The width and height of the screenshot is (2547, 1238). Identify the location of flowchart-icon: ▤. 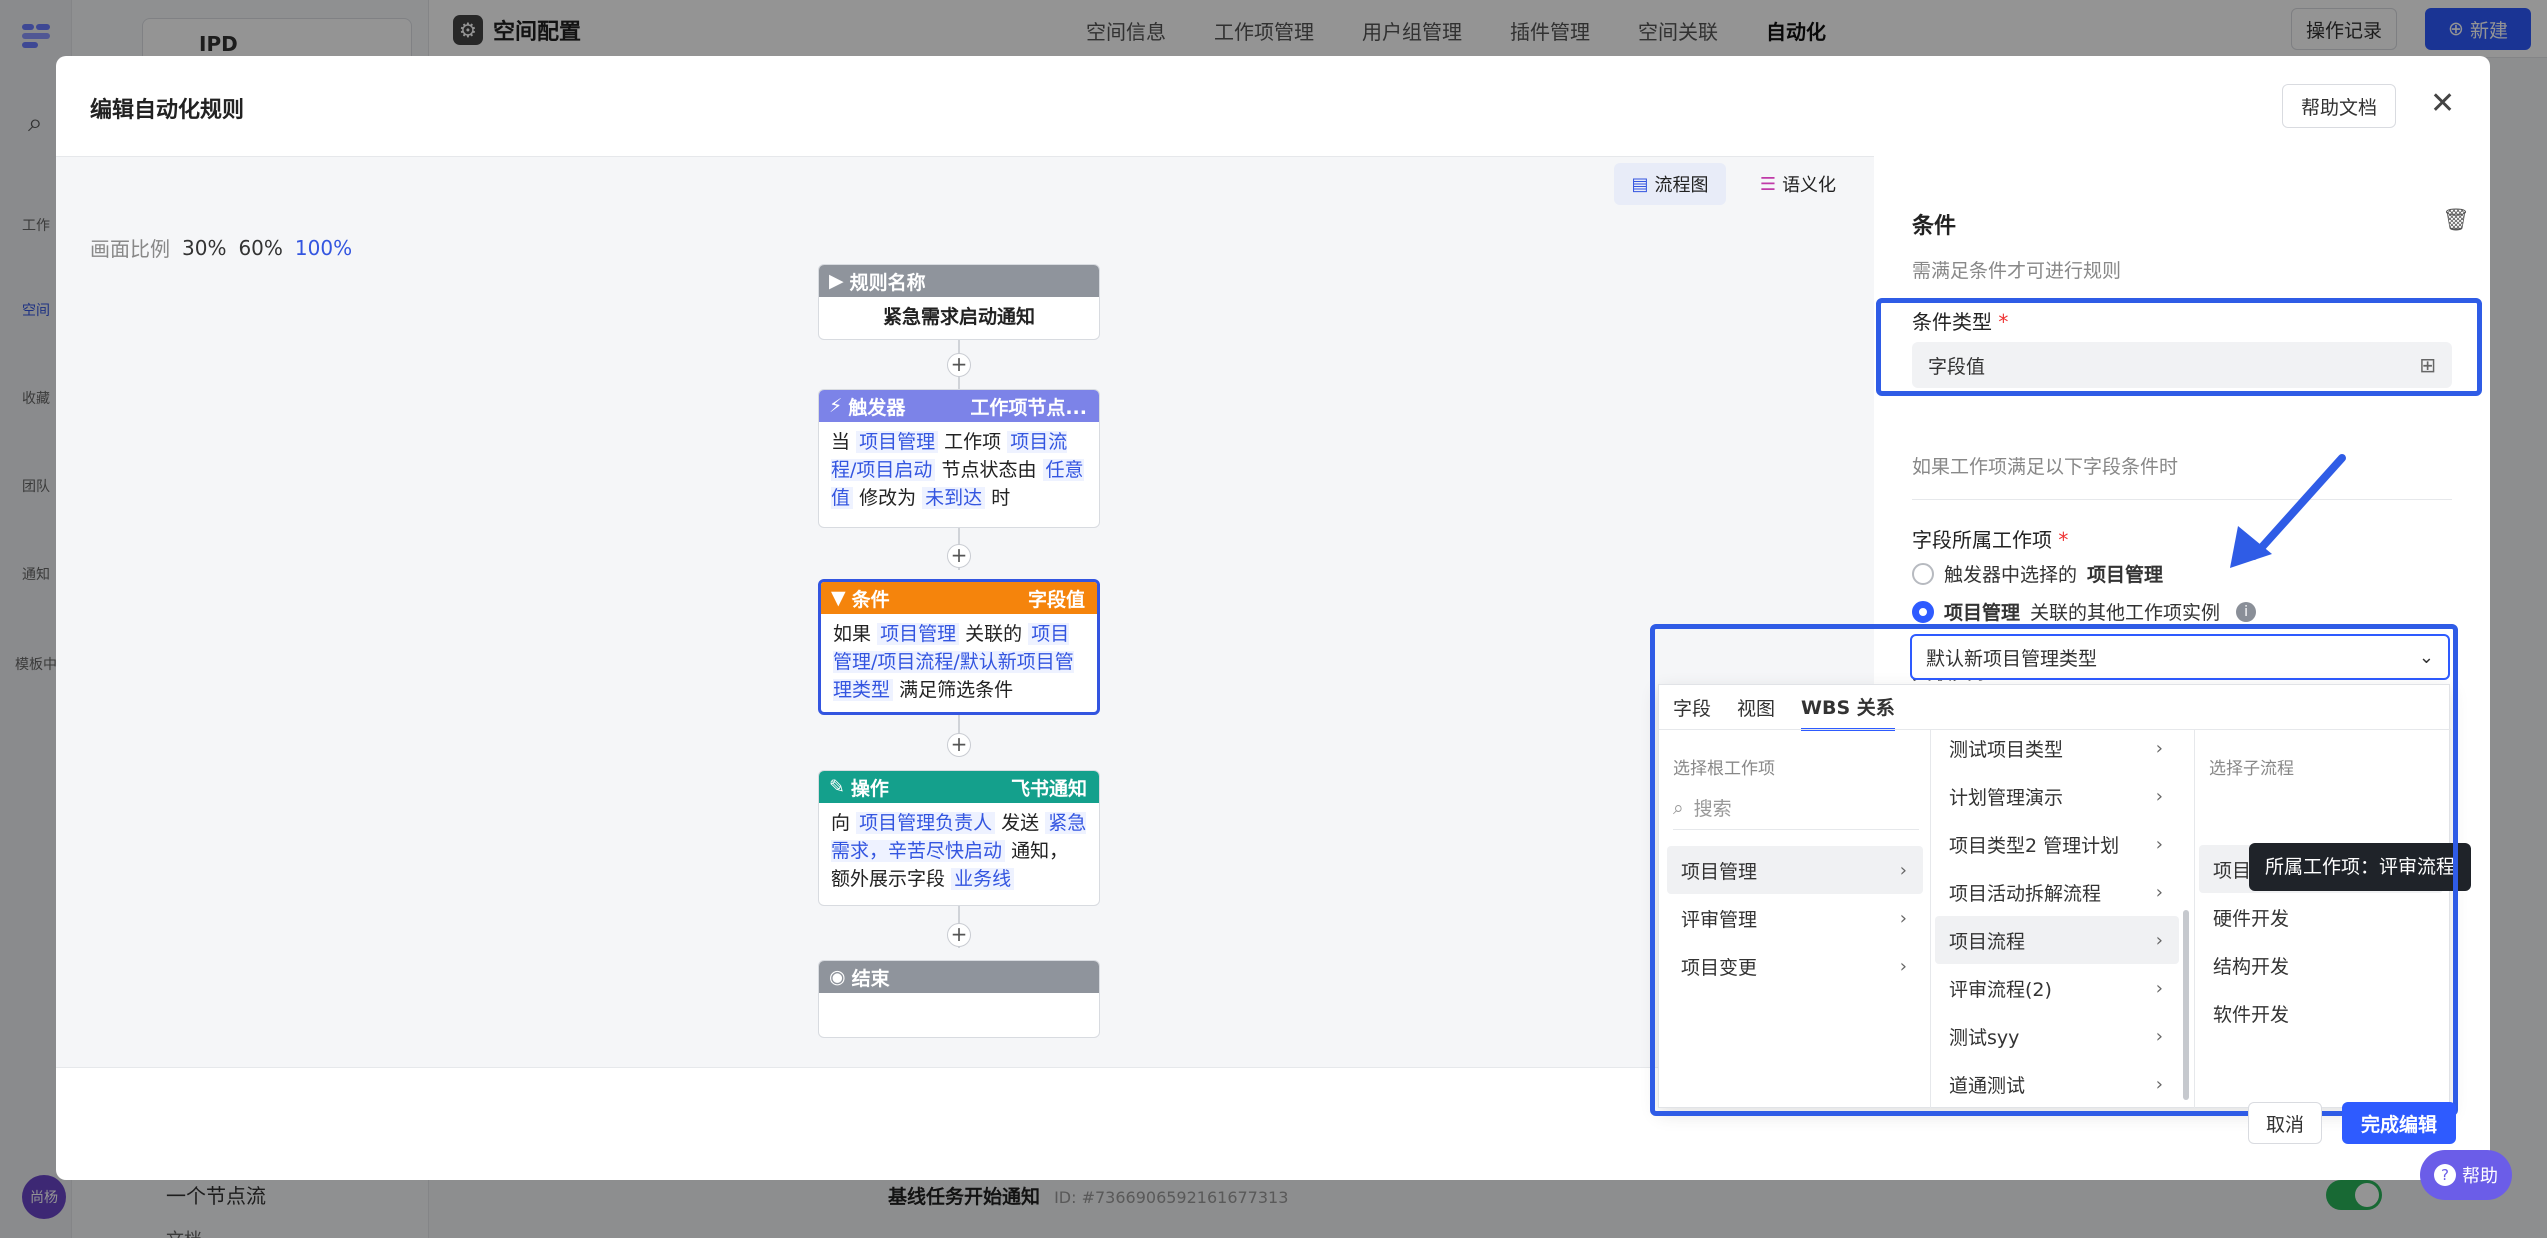
(1640, 184).